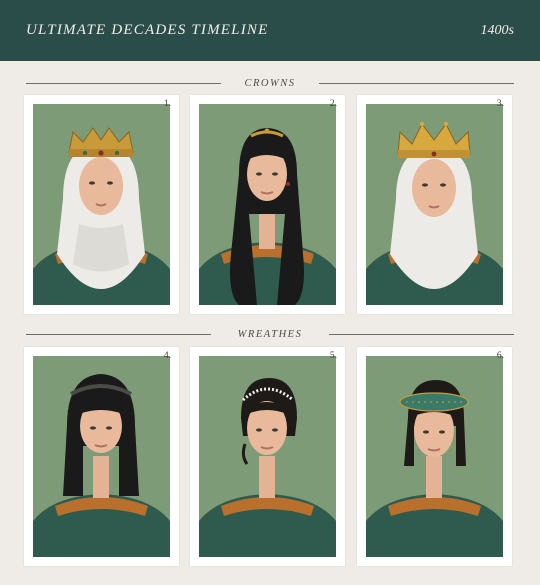 The width and height of the screenshot is (540, 585). I want to click on section-label: CROWNS, so click(270, 83).